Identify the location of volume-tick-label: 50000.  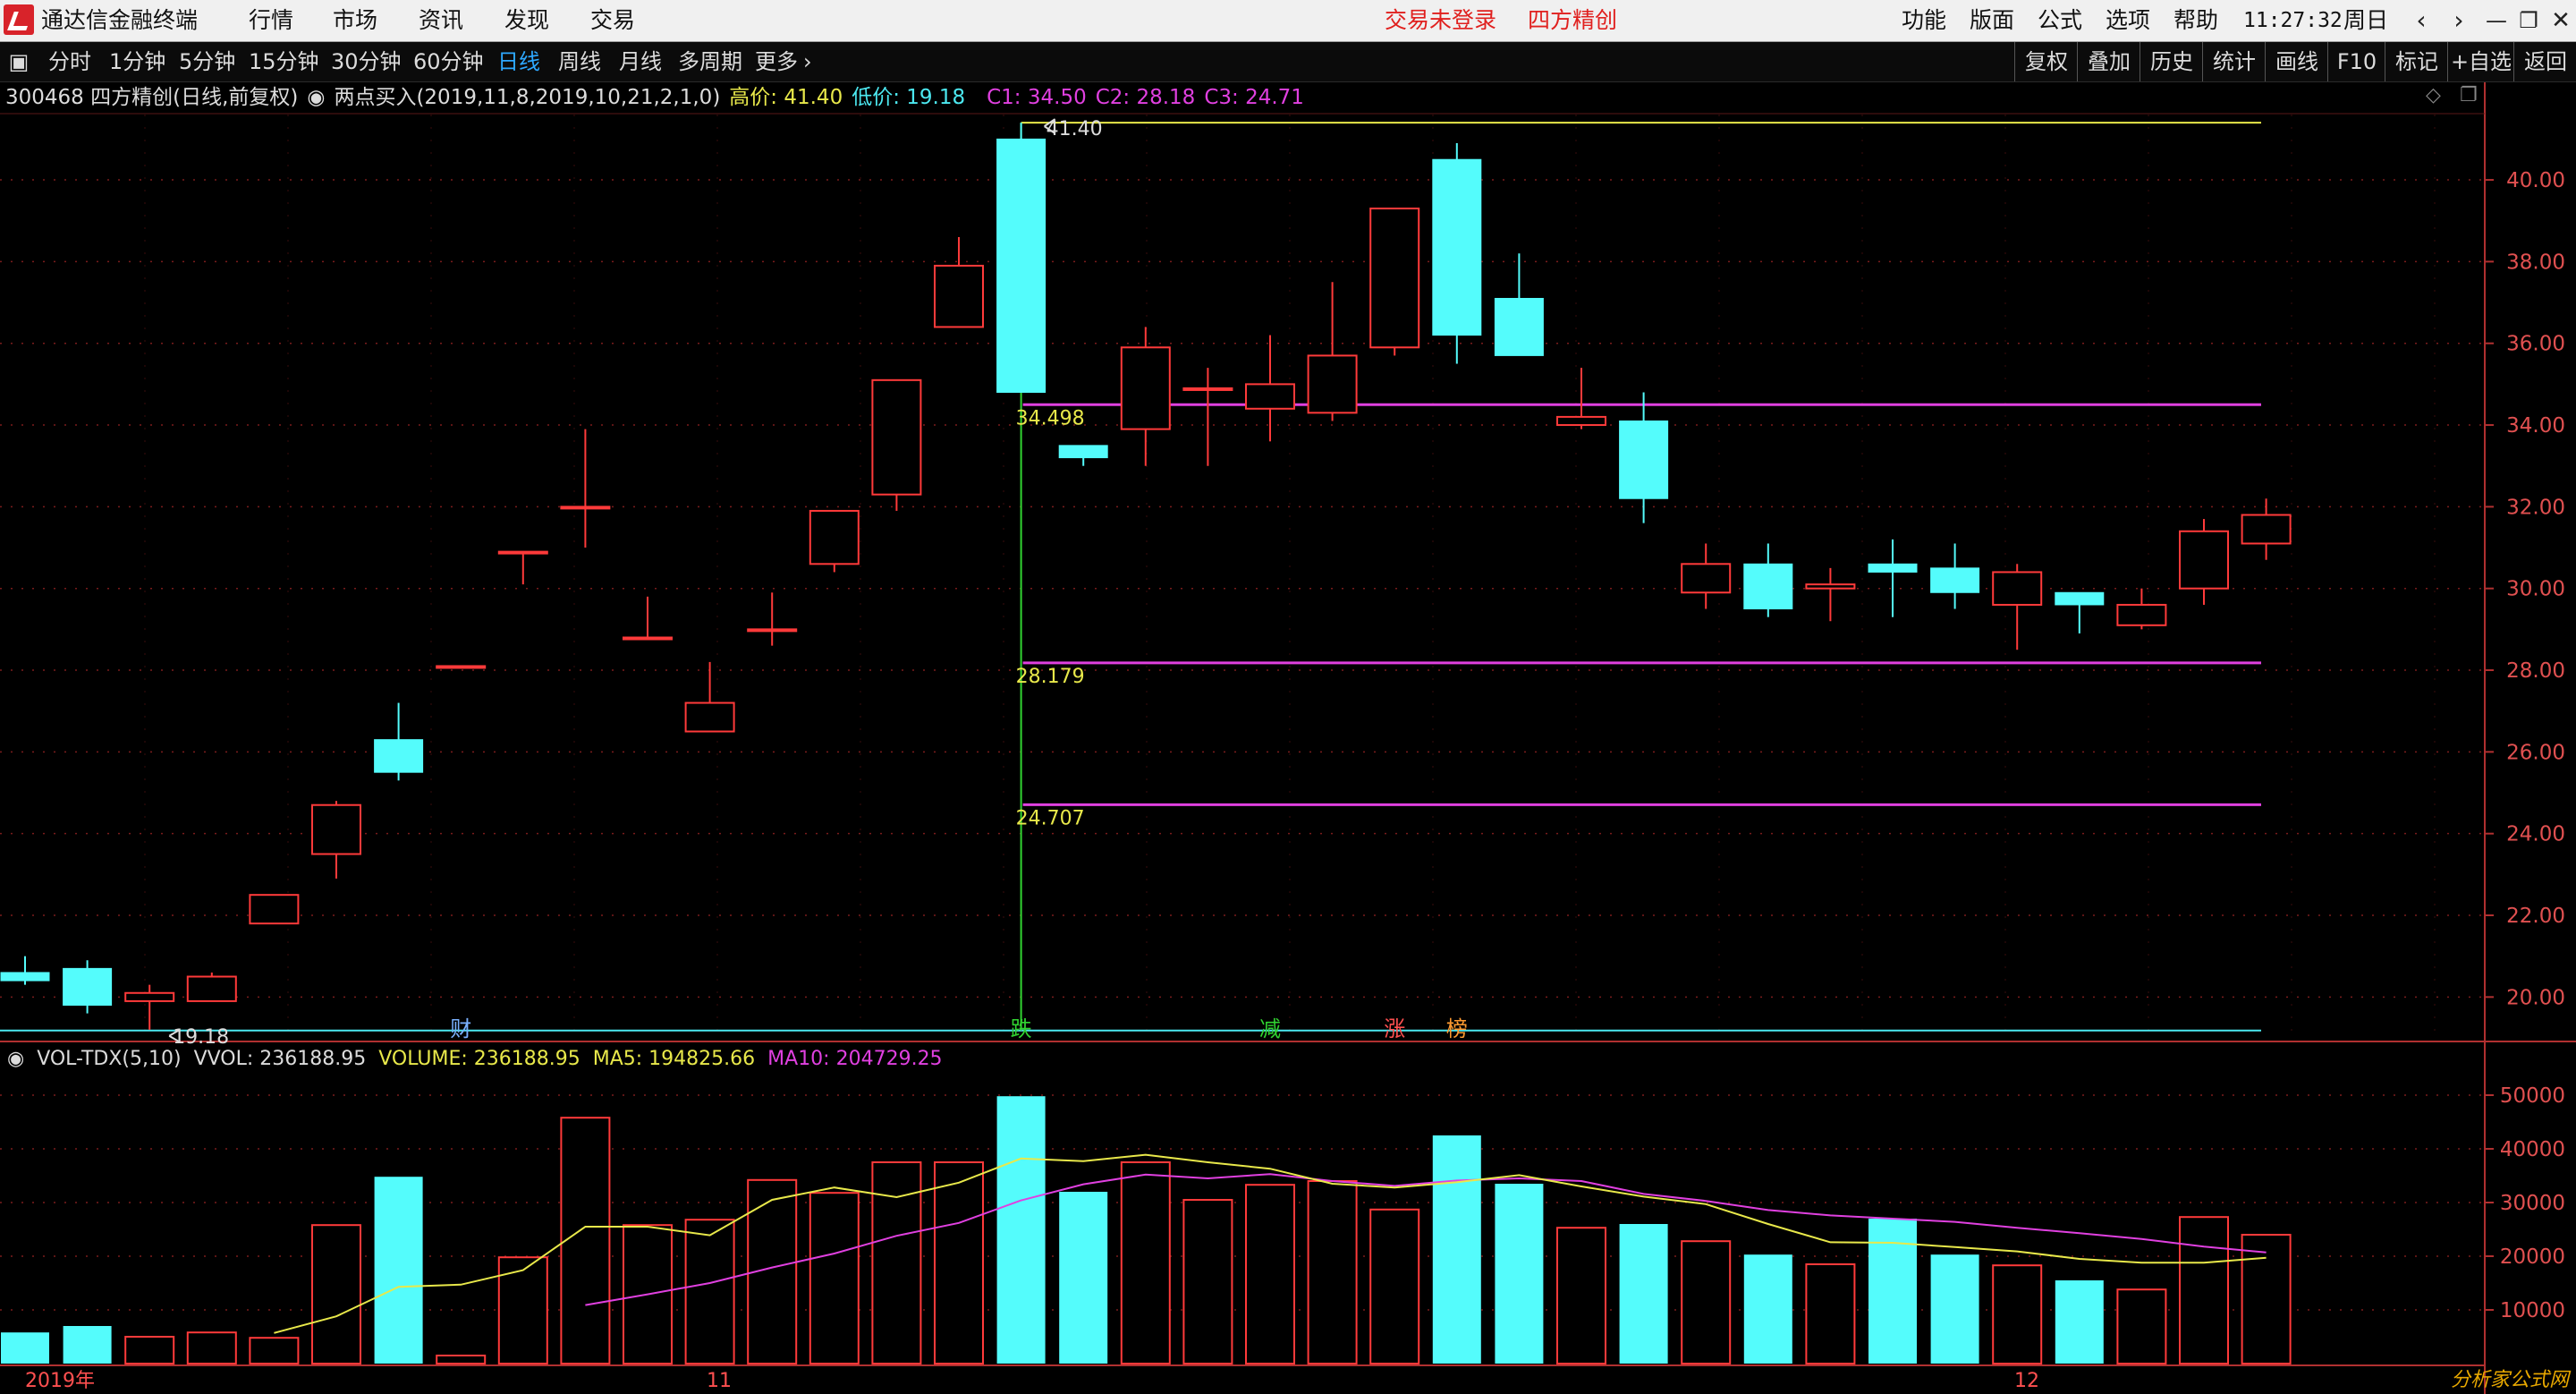
(2532, 1096).